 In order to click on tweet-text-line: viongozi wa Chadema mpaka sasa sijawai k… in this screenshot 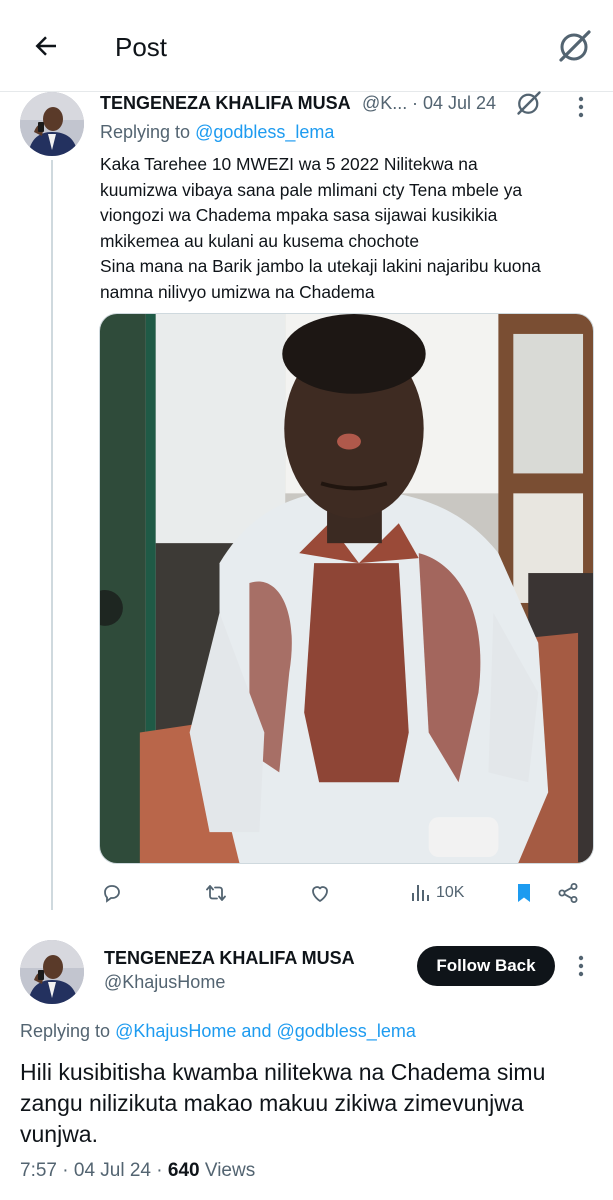, I will do `click(299, 215)`.